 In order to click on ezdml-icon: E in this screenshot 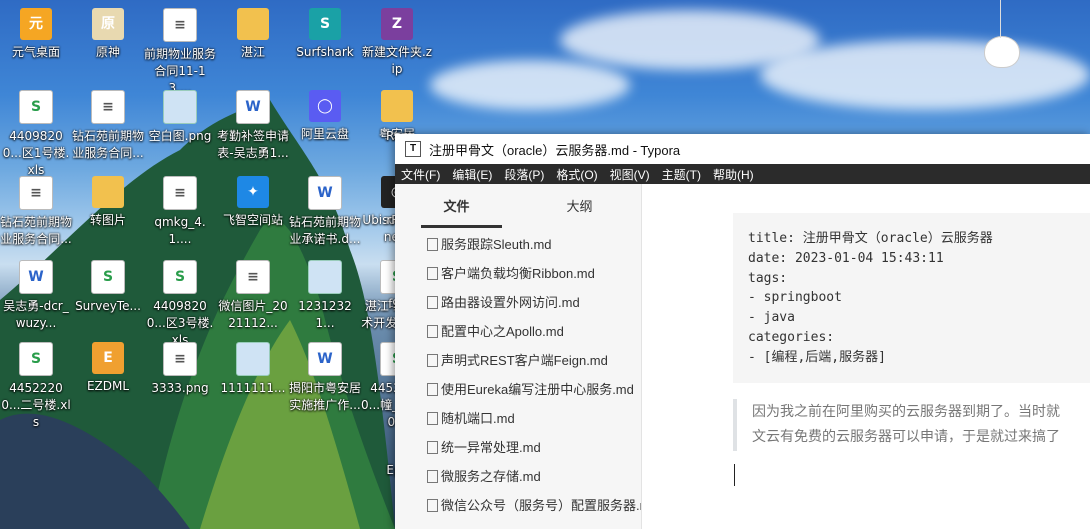, I will do `click(108, 358)`.